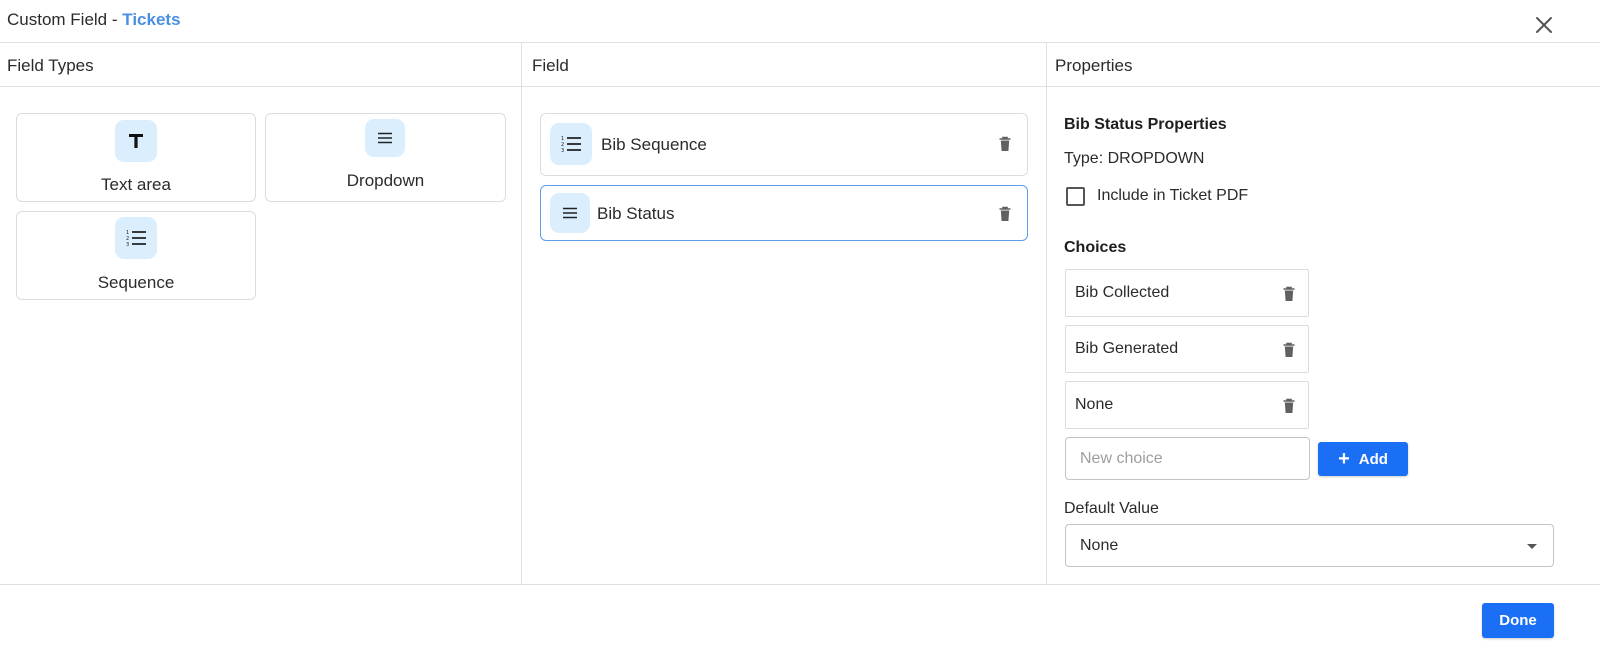  What do you see at coordinates (1373, 459) in the screenshot?
I see `add-button-label: Add` at bounding box center [1373, 459].